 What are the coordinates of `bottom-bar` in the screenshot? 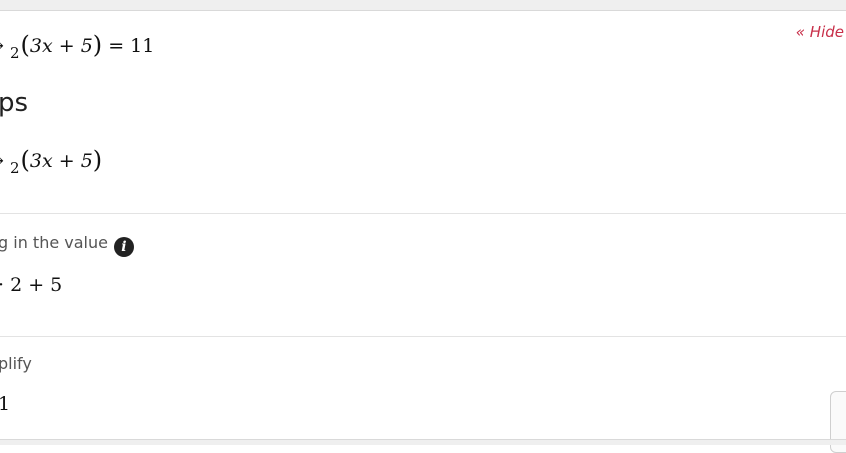 It's located at (423, 442).